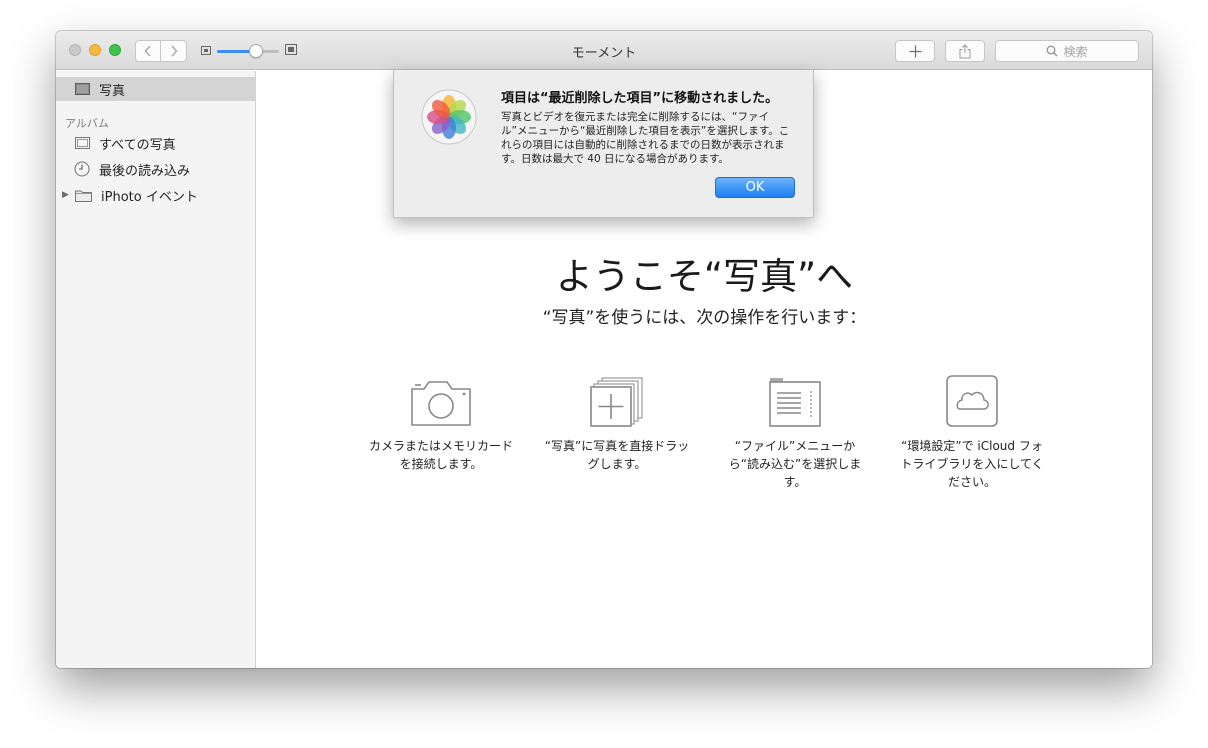  Describe the element at coordinates (795, 402) in the screenshot. I see `file-menu-icon` at that location.